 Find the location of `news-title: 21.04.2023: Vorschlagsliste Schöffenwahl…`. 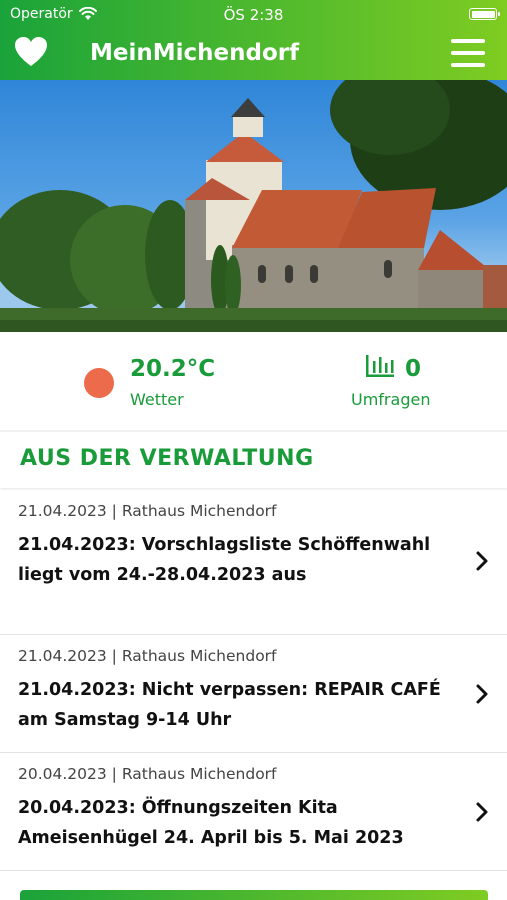

news-title: 21.04.2023: Vorschlagsliste Schöffenwahl… is located at coordinates (224, 560).